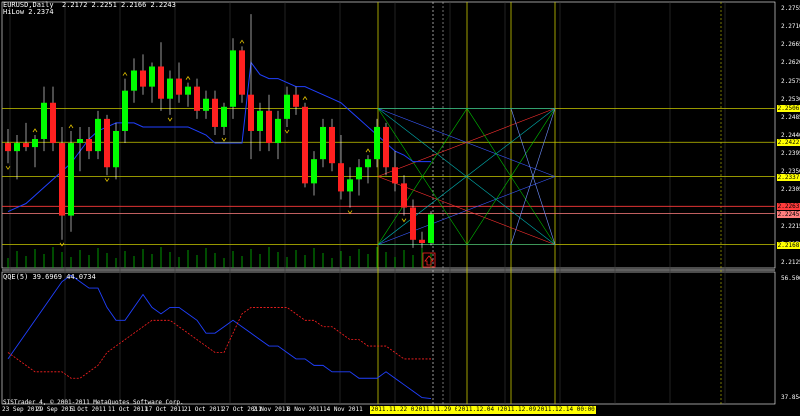 The image size is (800, 416). What do you see at coordinates (790, 9) in the screenshot?
I see `price-tick-label: 2.2755` at bounding box center [790, 9].